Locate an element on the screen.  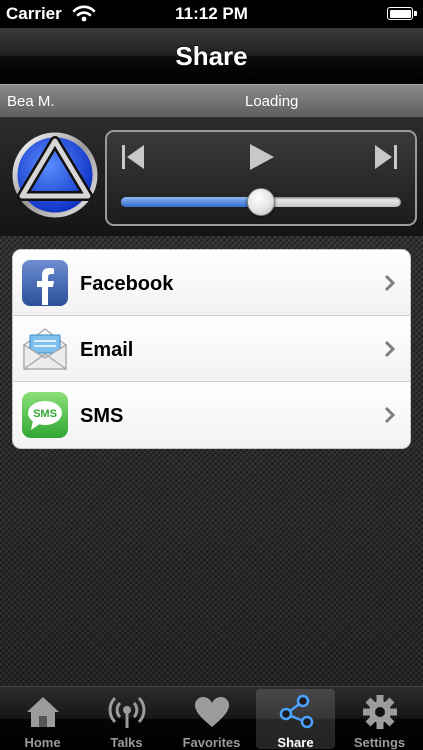
sms-bubble-icon: SMS is located at coordinates (45, 415).